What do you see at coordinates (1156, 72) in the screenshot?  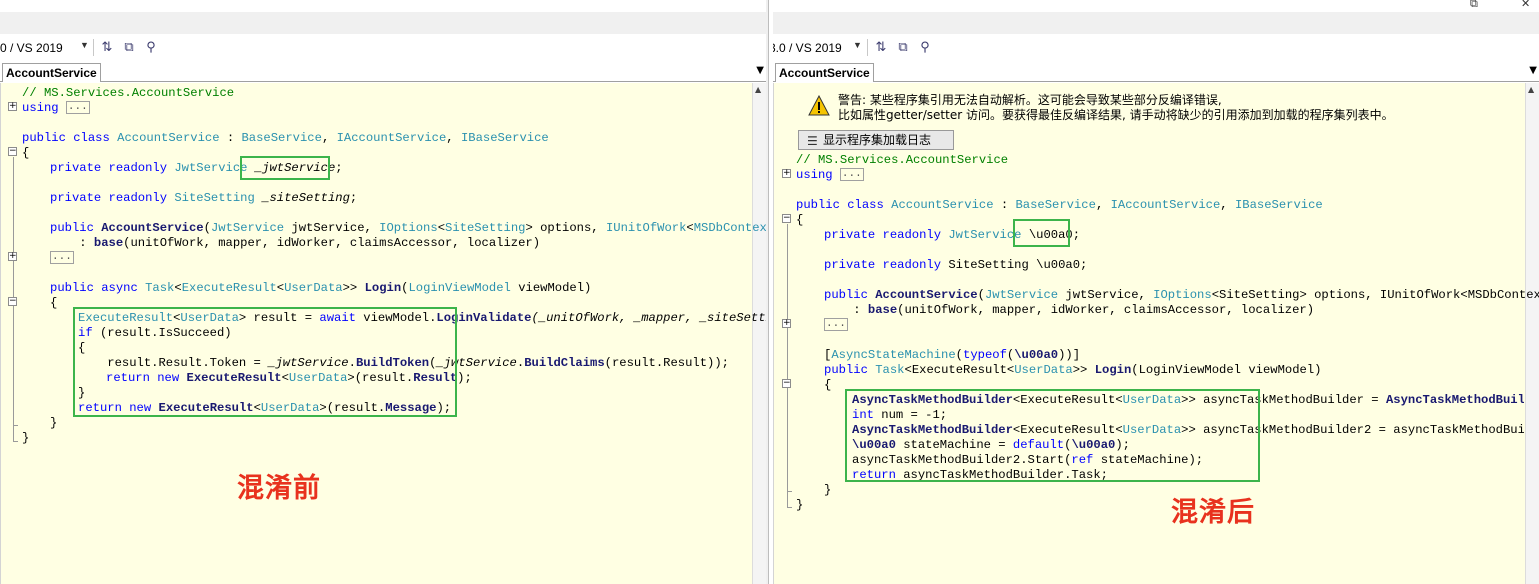 I see `right-tab-bar: AccountService ▼` at bounding box center [1156, 72].